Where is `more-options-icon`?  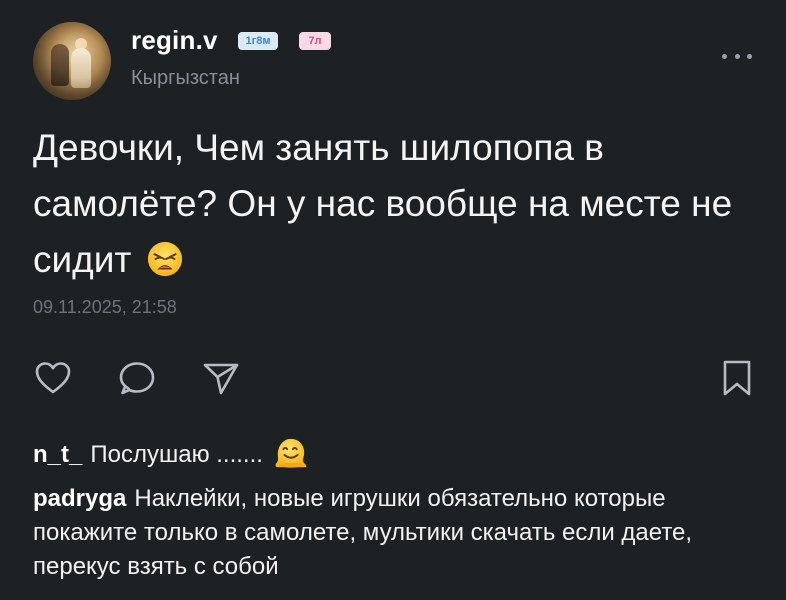 more-options-icon is located at coordinates (737, 56).